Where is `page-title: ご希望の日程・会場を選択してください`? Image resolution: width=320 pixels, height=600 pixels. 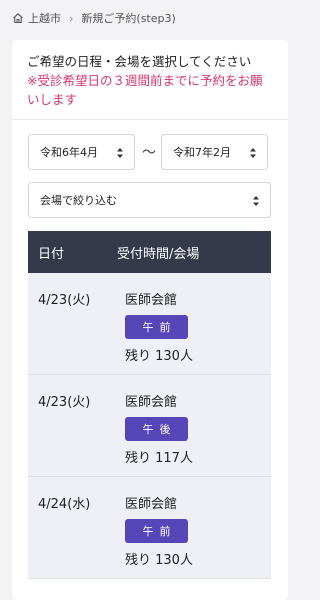
page-title: ご希望の日程・会場を選択してください is located at coordinates (139, 61).